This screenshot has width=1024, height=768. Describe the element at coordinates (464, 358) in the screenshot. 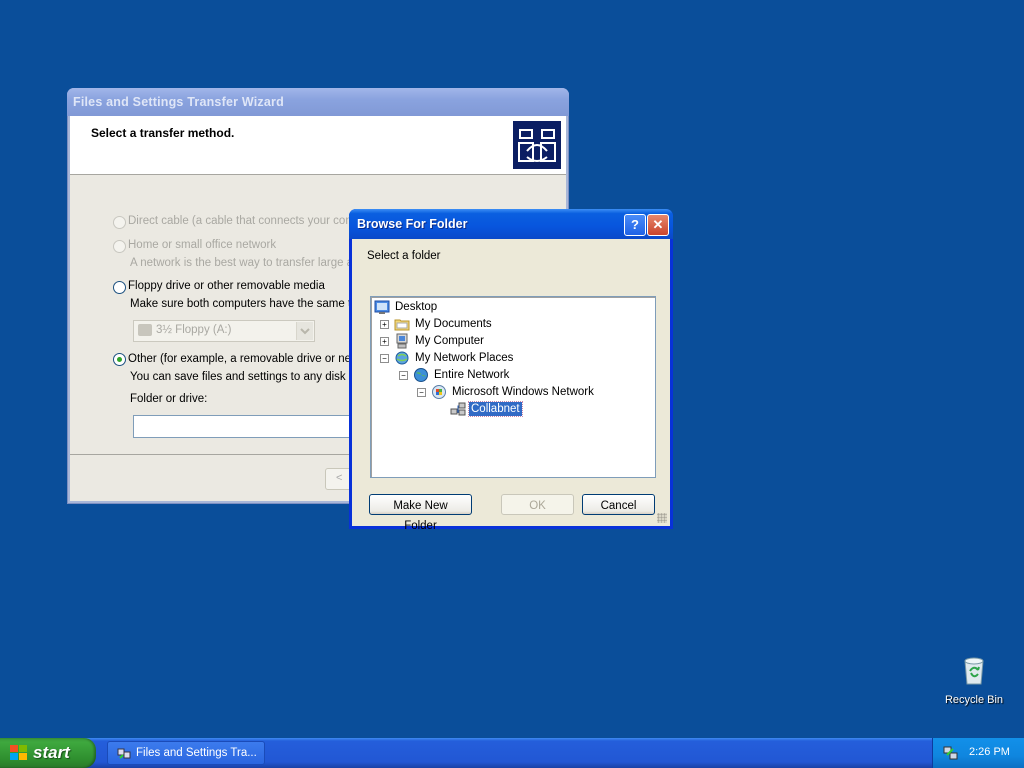

I see `tree-label: My Network Places` at that location.